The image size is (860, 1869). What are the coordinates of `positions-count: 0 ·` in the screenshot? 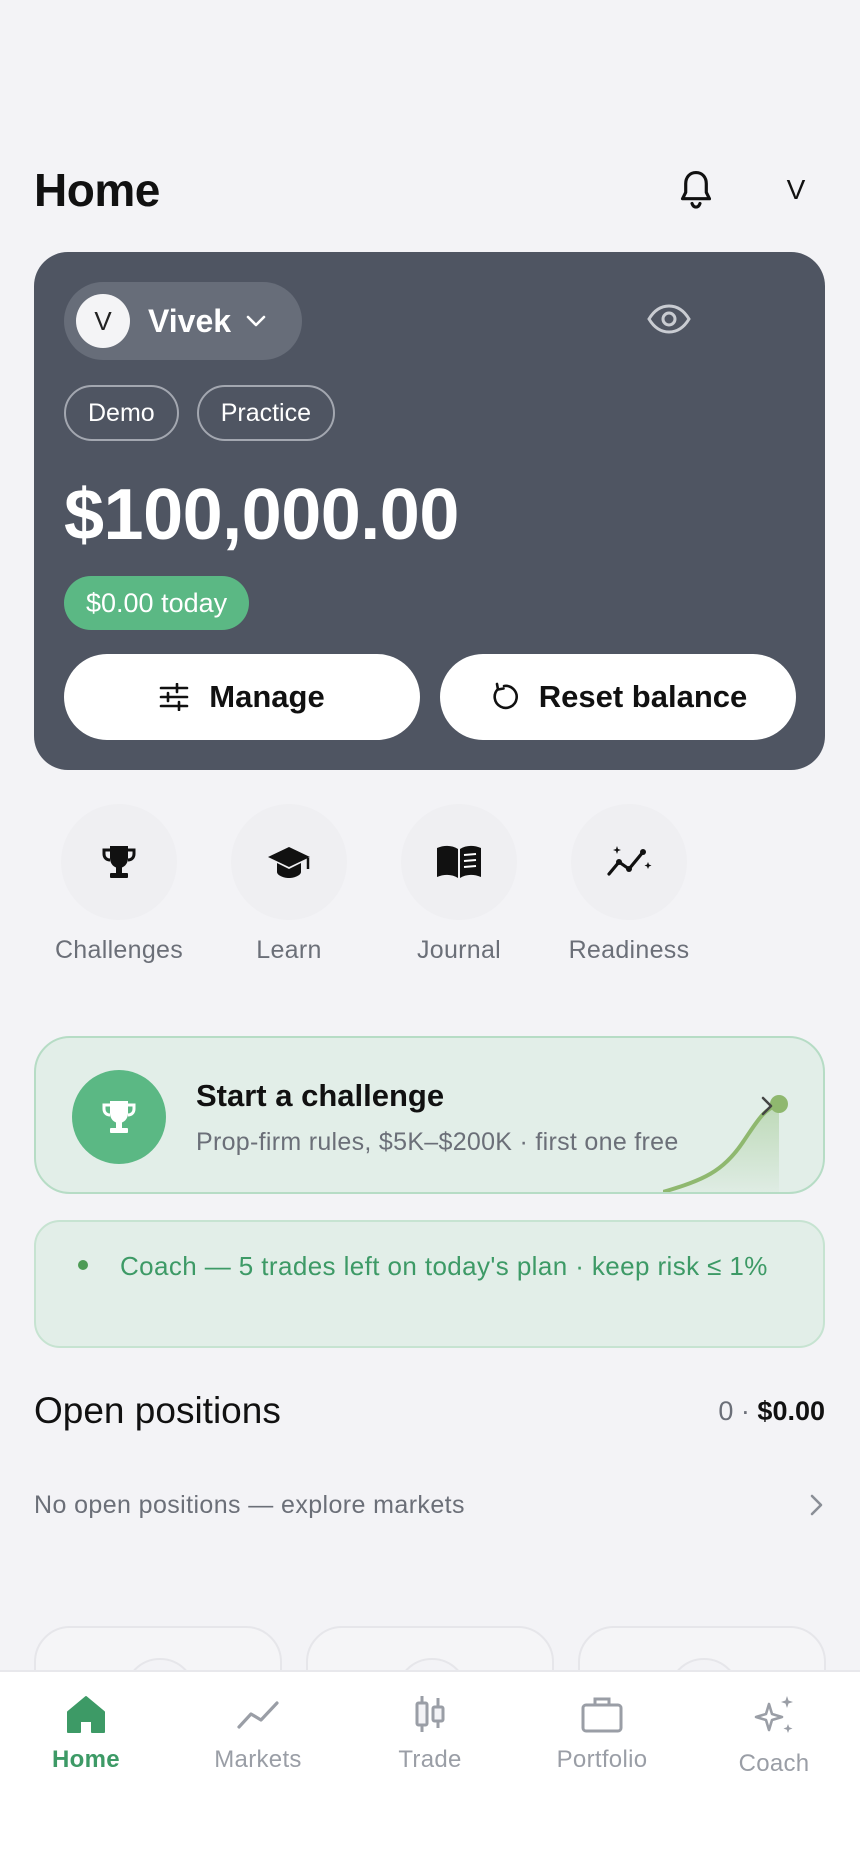 It's located at (738, 1410).